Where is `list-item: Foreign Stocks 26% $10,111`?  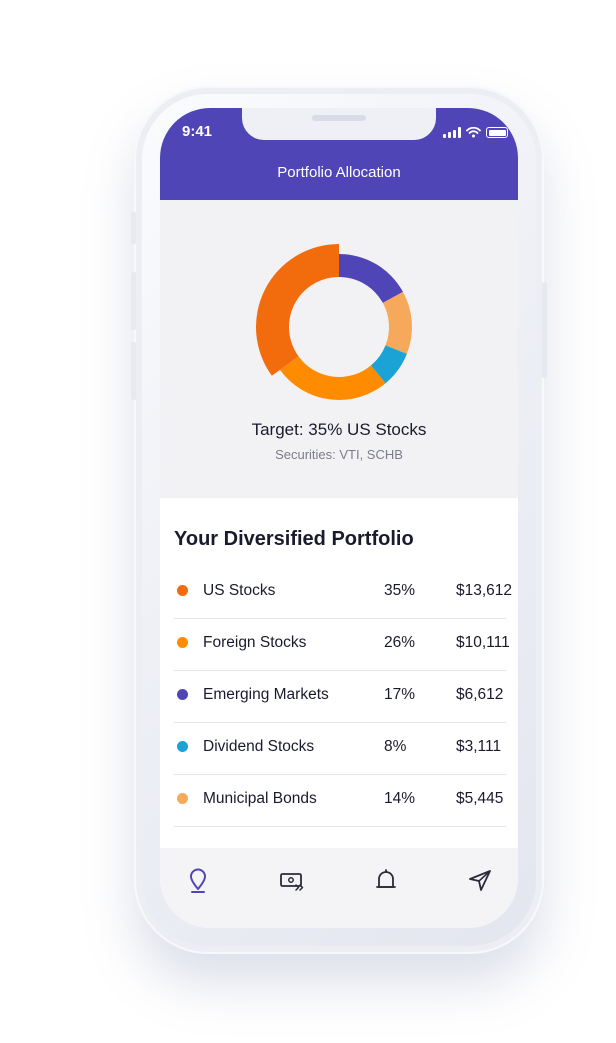
list-item: Foreign Stocks 26% $10,111 is located at coordinates (342, 645).